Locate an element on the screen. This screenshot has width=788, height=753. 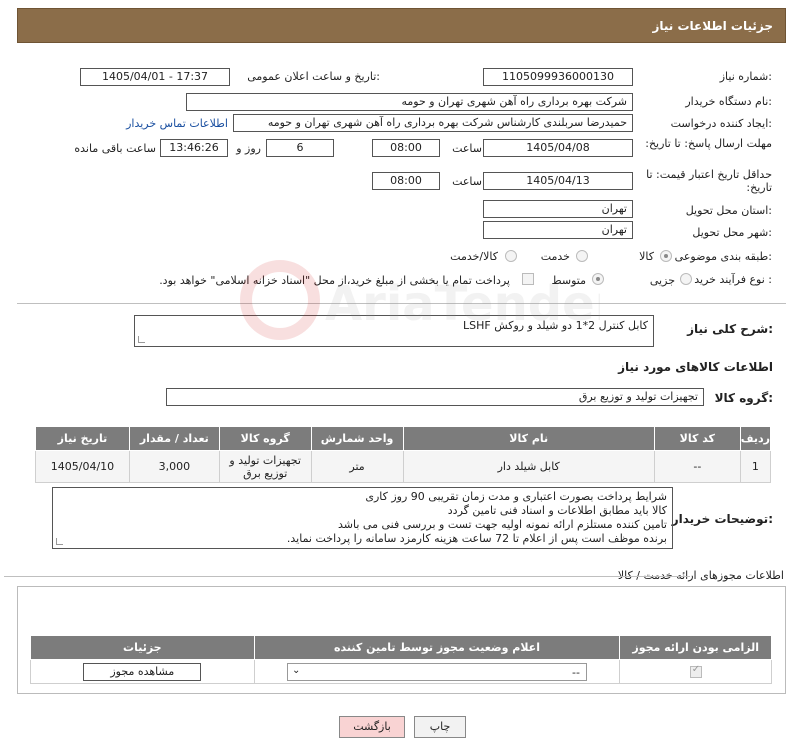
back-button: بازگشت is located at coordinates (372, 727).